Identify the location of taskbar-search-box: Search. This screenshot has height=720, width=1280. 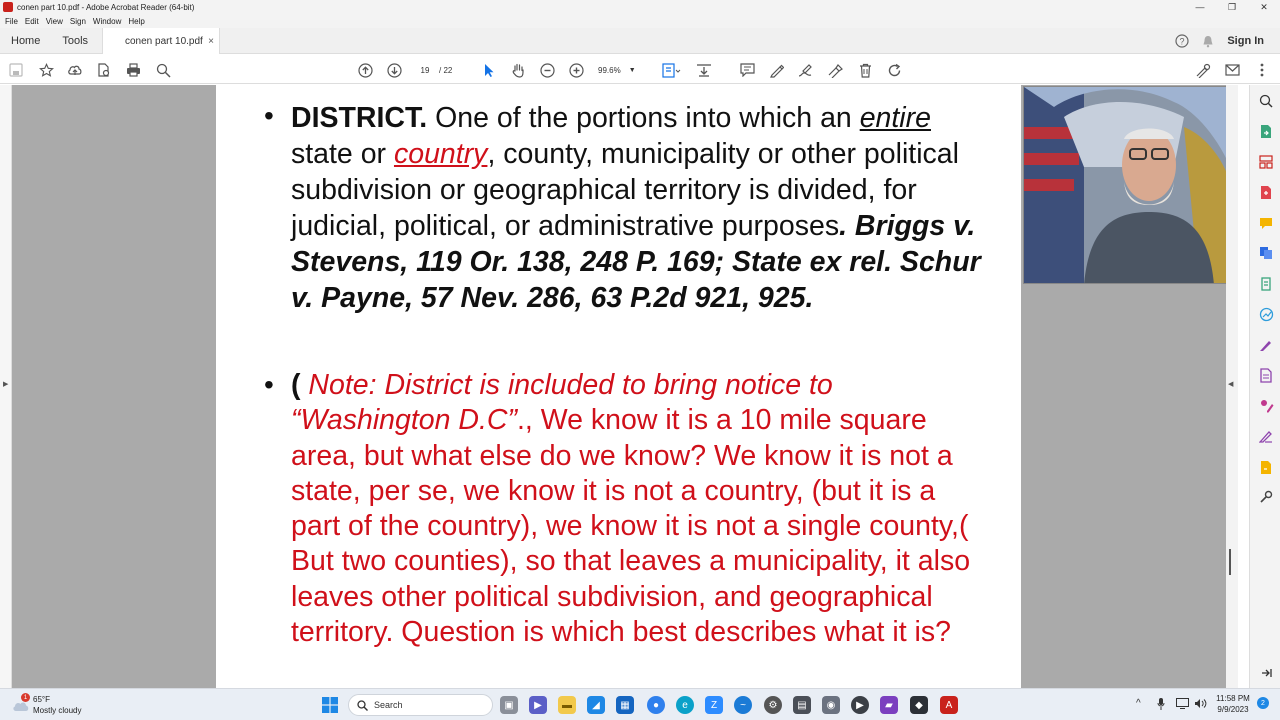
(420, 705).